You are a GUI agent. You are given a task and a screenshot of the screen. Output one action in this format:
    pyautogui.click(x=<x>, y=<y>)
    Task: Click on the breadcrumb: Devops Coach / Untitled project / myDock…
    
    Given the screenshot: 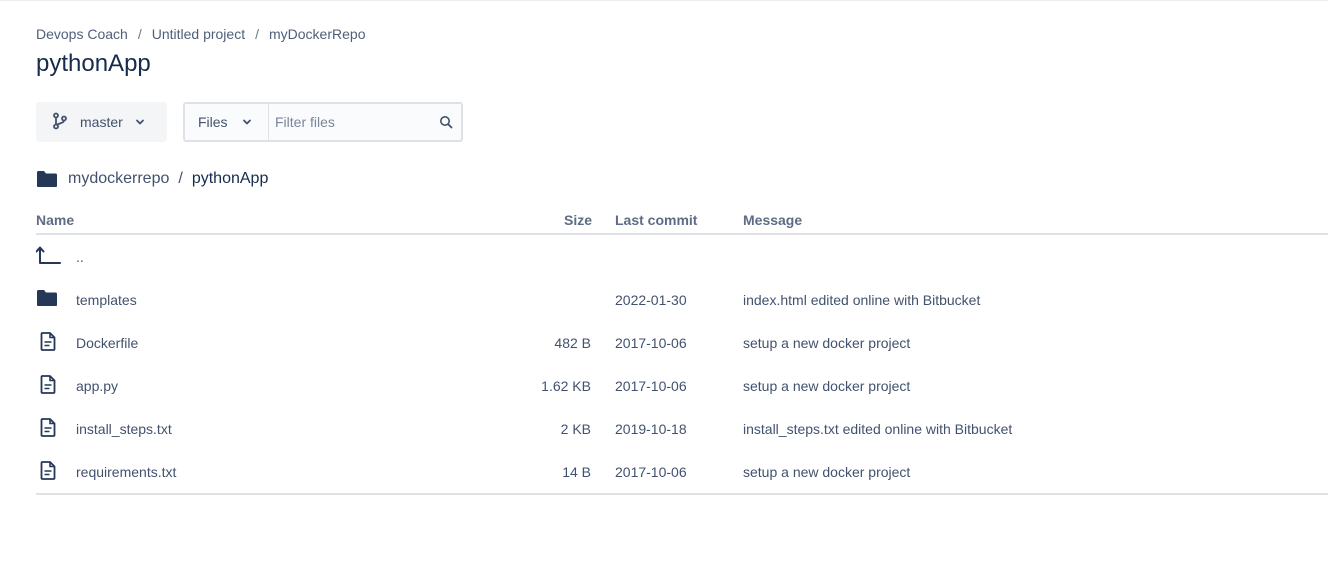 What is the action you would take?
    pyautogui.click(x=200, y=34)
    